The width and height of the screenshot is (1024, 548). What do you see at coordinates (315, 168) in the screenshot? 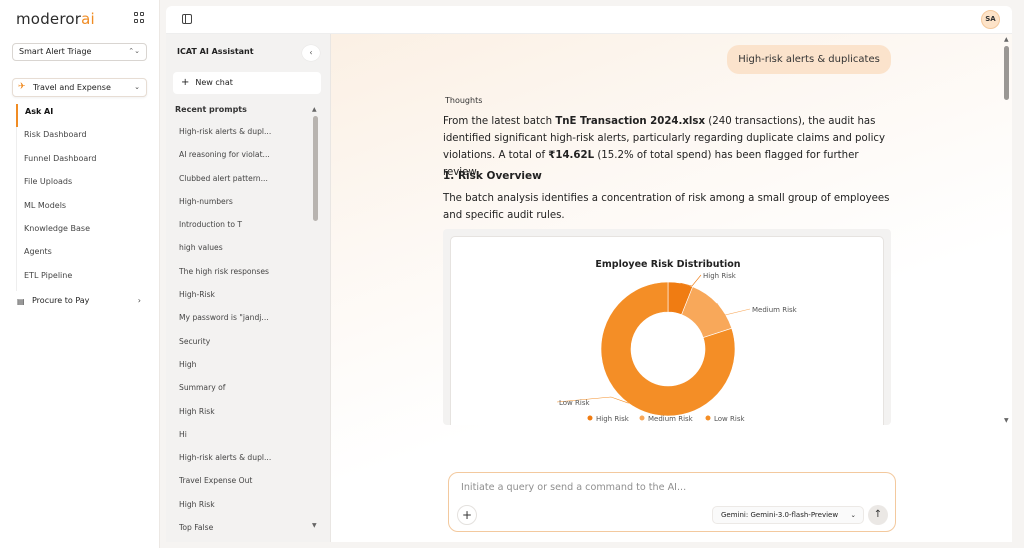
I see `history-scrollbar` at bounding box center [315, 168].